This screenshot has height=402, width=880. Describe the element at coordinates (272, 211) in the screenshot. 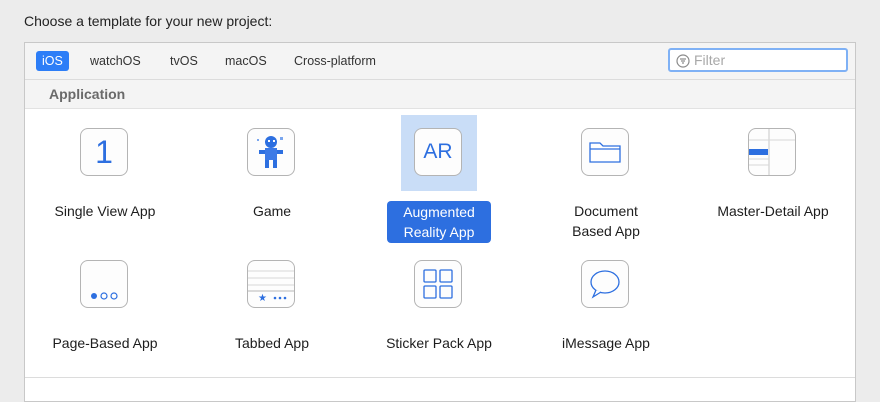

I see `template-label: Game` at that location.